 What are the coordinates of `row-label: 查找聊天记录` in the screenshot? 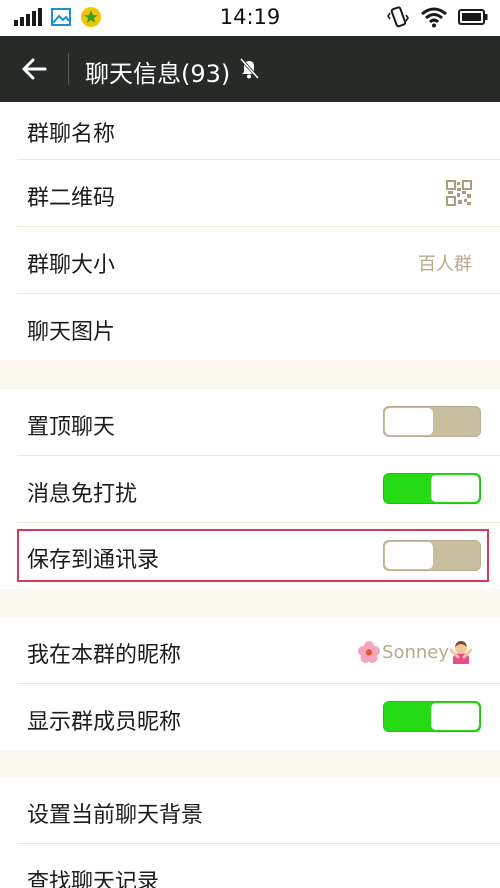 It's located at (93, 879).